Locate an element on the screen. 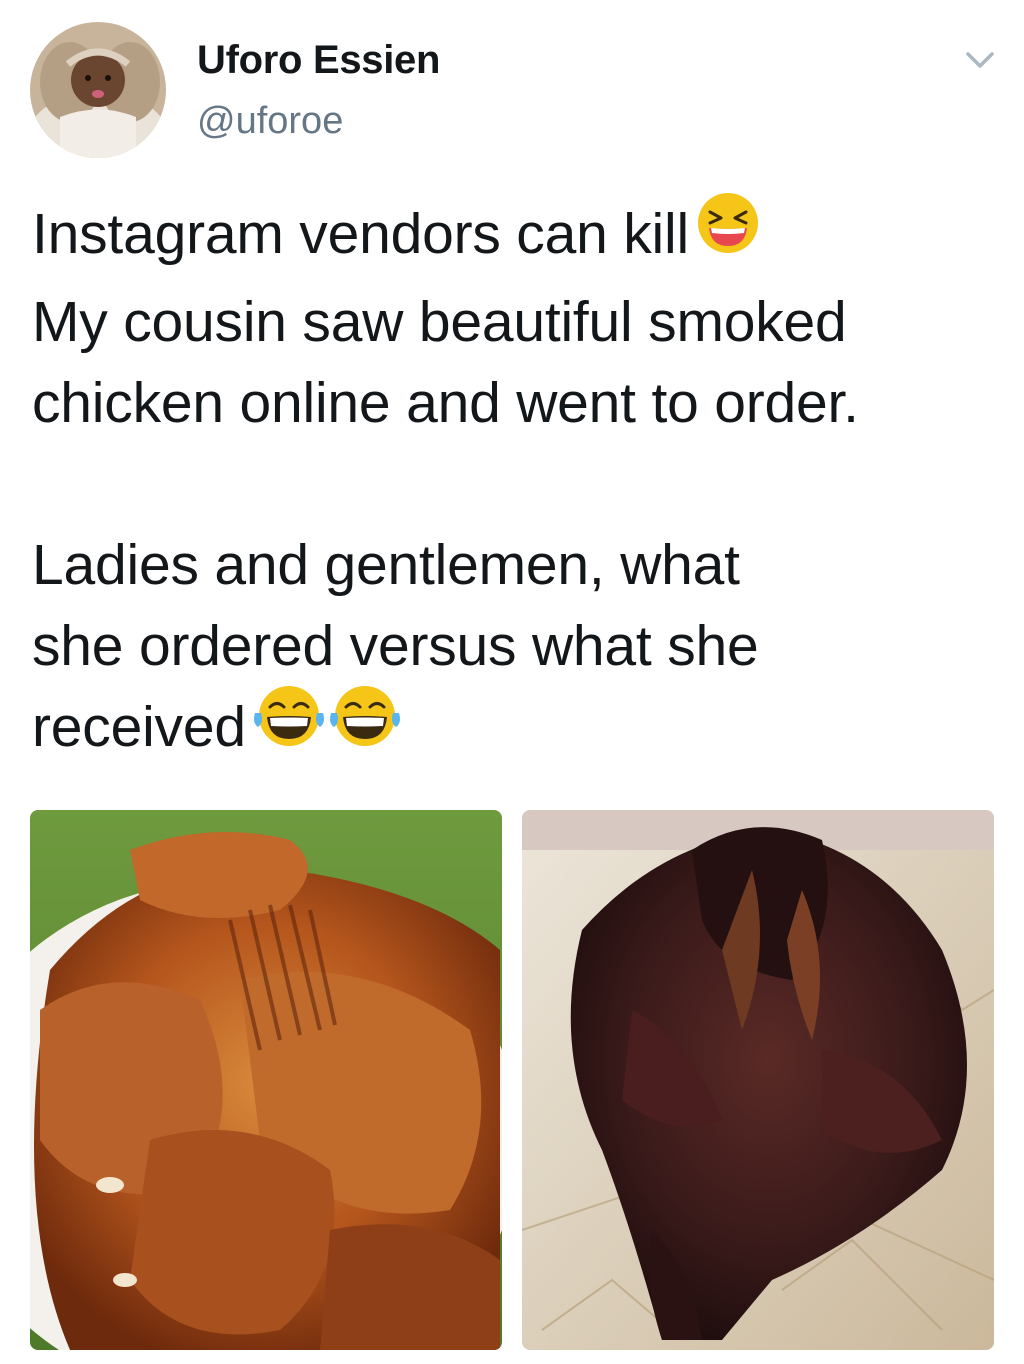 This screenshot has width=1024, height=1364. avatar is located at coordinates (98, 90).